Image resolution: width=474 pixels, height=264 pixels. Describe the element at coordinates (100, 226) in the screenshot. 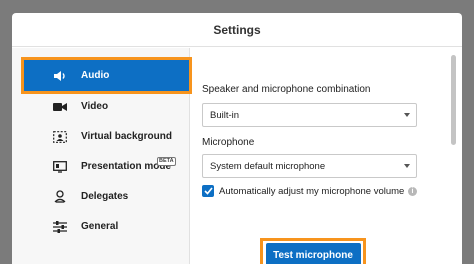

I see `sidebar-item-label: General` at that location.